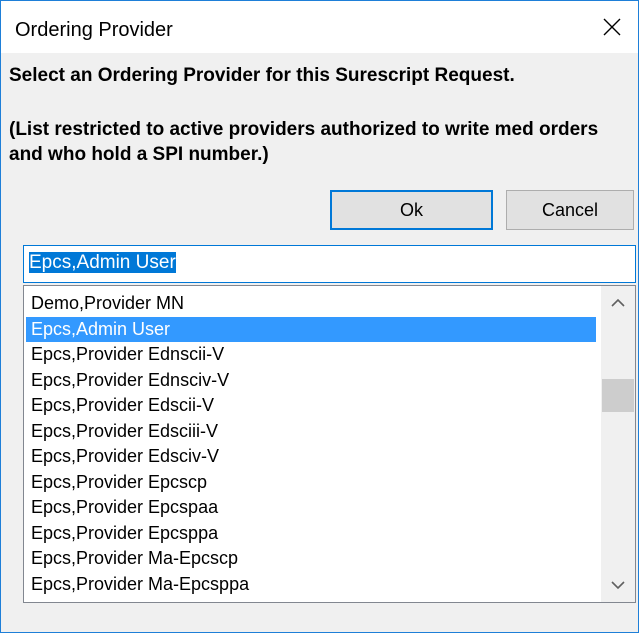  I want to click on close-icon, so click(612, 27).